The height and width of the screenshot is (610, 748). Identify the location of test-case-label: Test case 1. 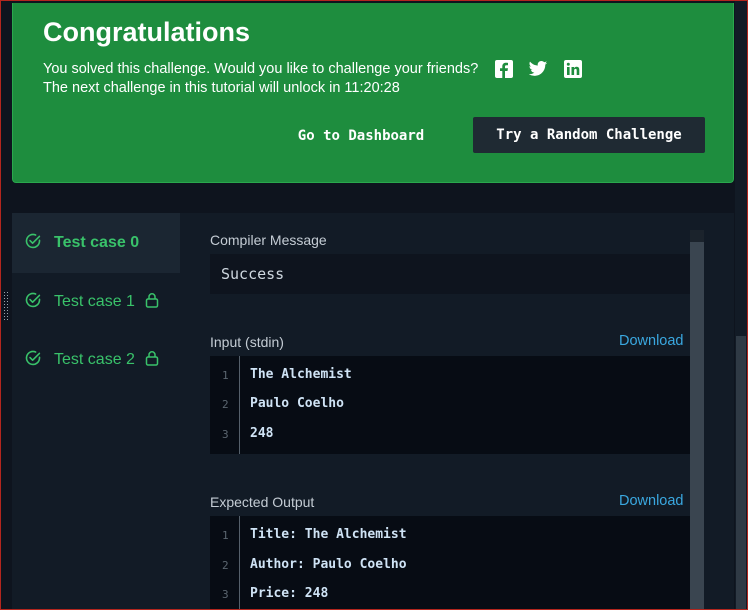
(94, 301).